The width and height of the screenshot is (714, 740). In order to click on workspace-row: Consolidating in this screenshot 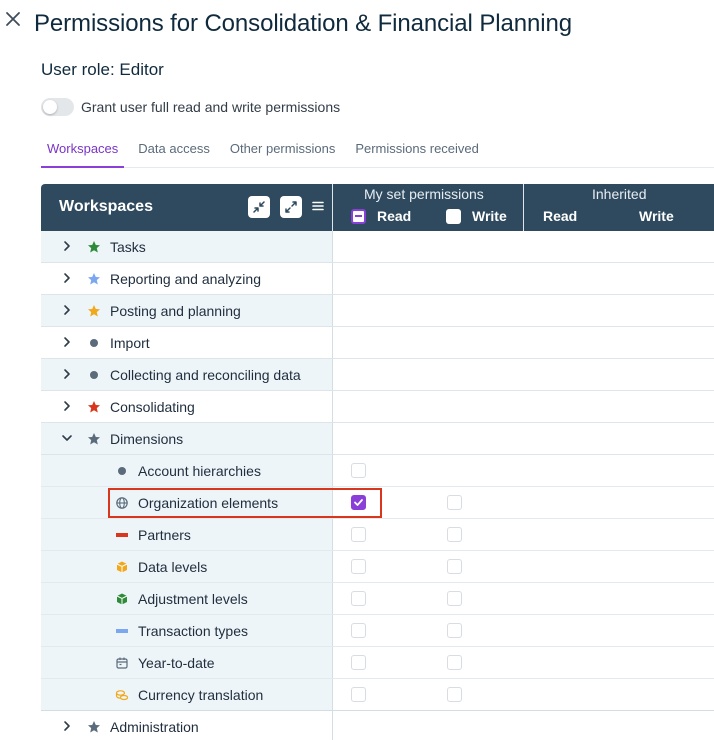, I will do `click(377, 407)`.